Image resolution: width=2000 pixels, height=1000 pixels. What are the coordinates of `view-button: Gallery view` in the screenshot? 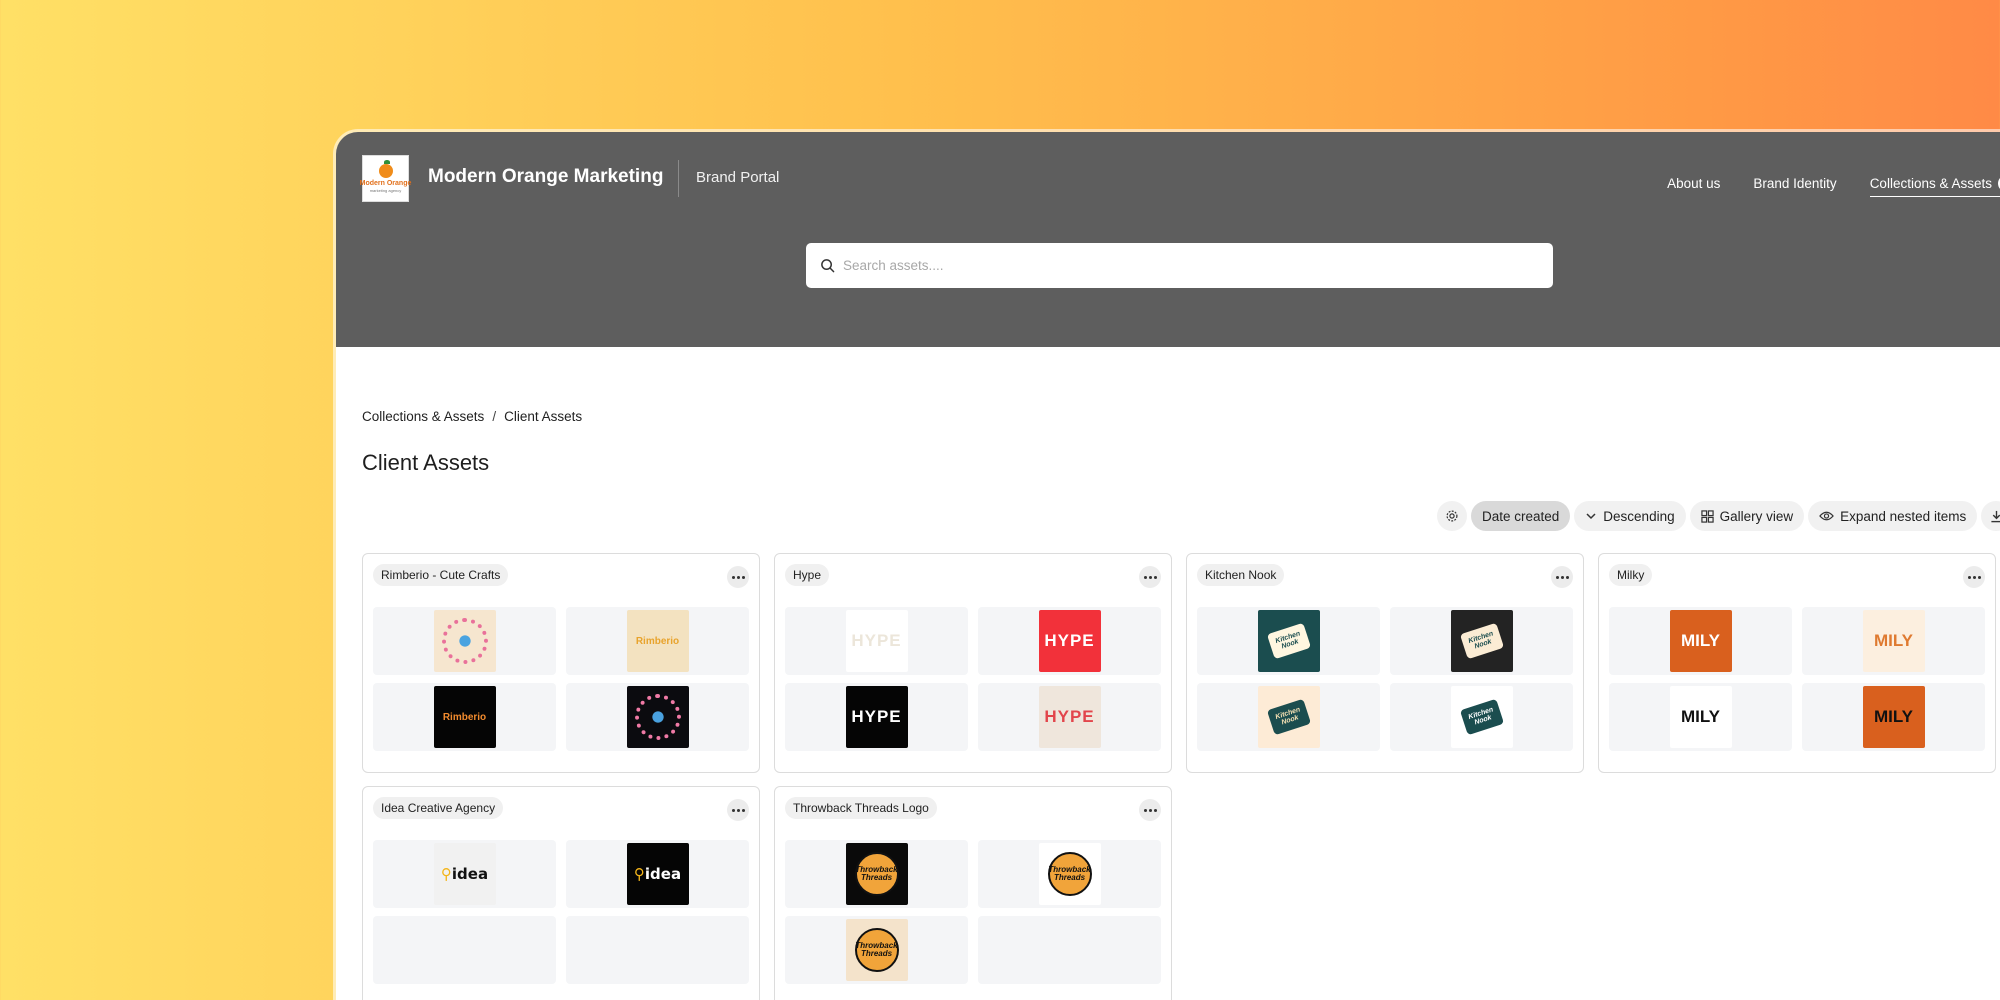 It's located at (1747, 516).